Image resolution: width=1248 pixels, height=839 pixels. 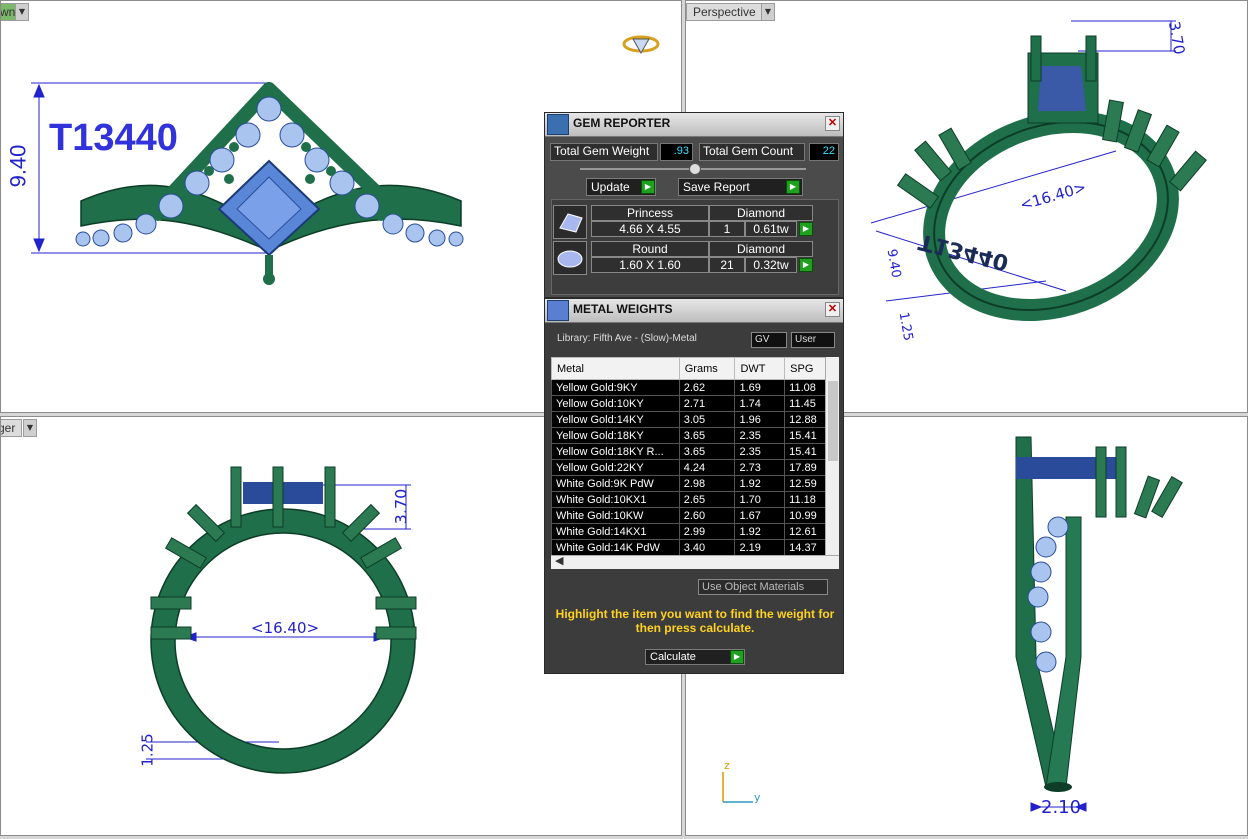 What do you see at coordinates (793, 187) in the screenshot?
I see `save-report-go-icon: ▶` at bounding box center [793, 187].